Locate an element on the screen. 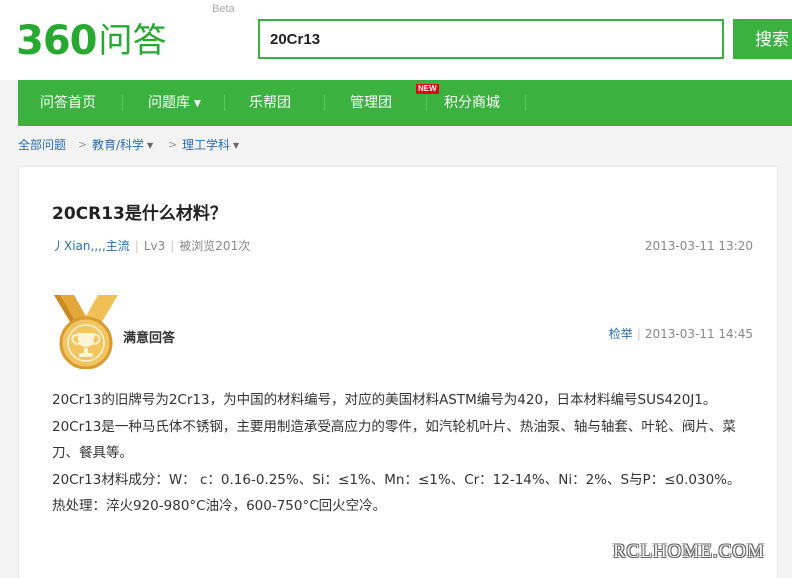 The width and height of the screenshot is (792, 578). medal-icon is located at coordinates (86, 332).